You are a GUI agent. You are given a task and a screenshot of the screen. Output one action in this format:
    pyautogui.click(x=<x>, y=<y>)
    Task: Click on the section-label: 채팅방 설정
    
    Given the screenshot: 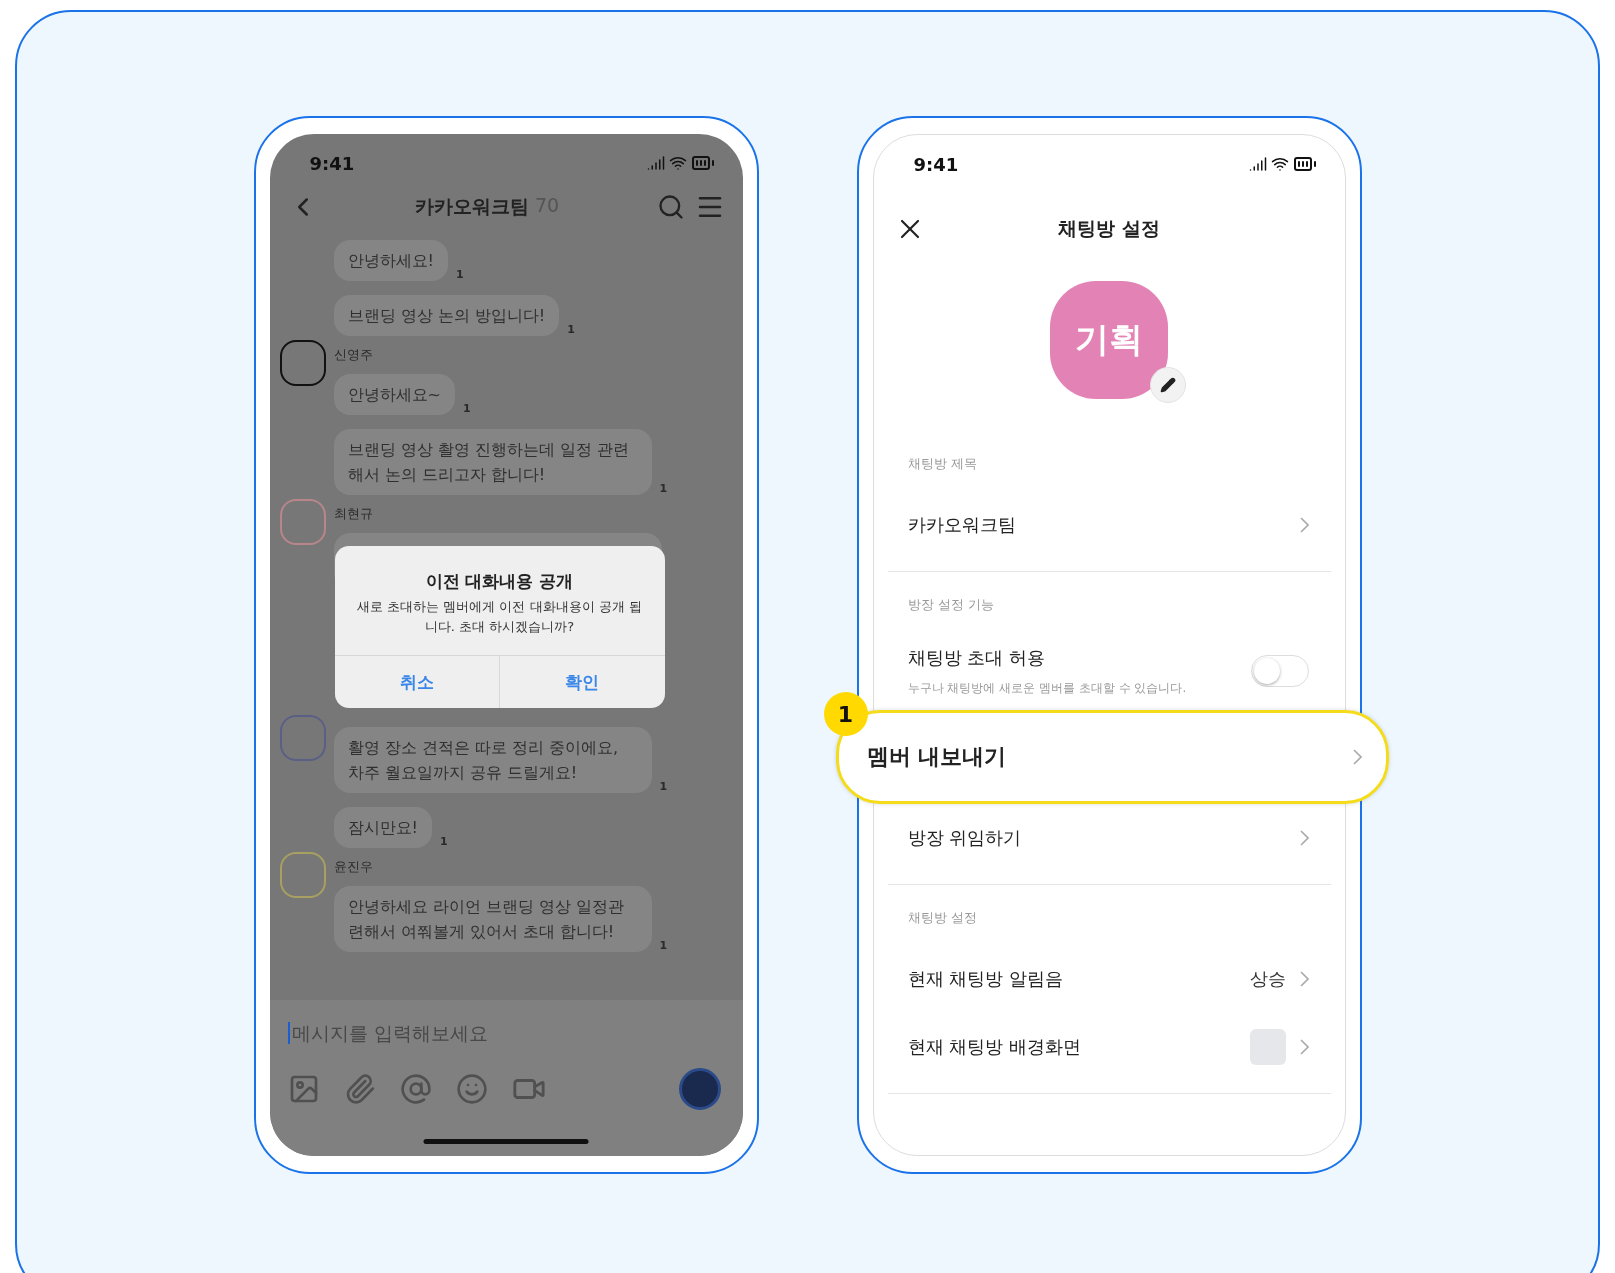 What is the action you would take?
    pyautogui.click(x=942, y=918)
    